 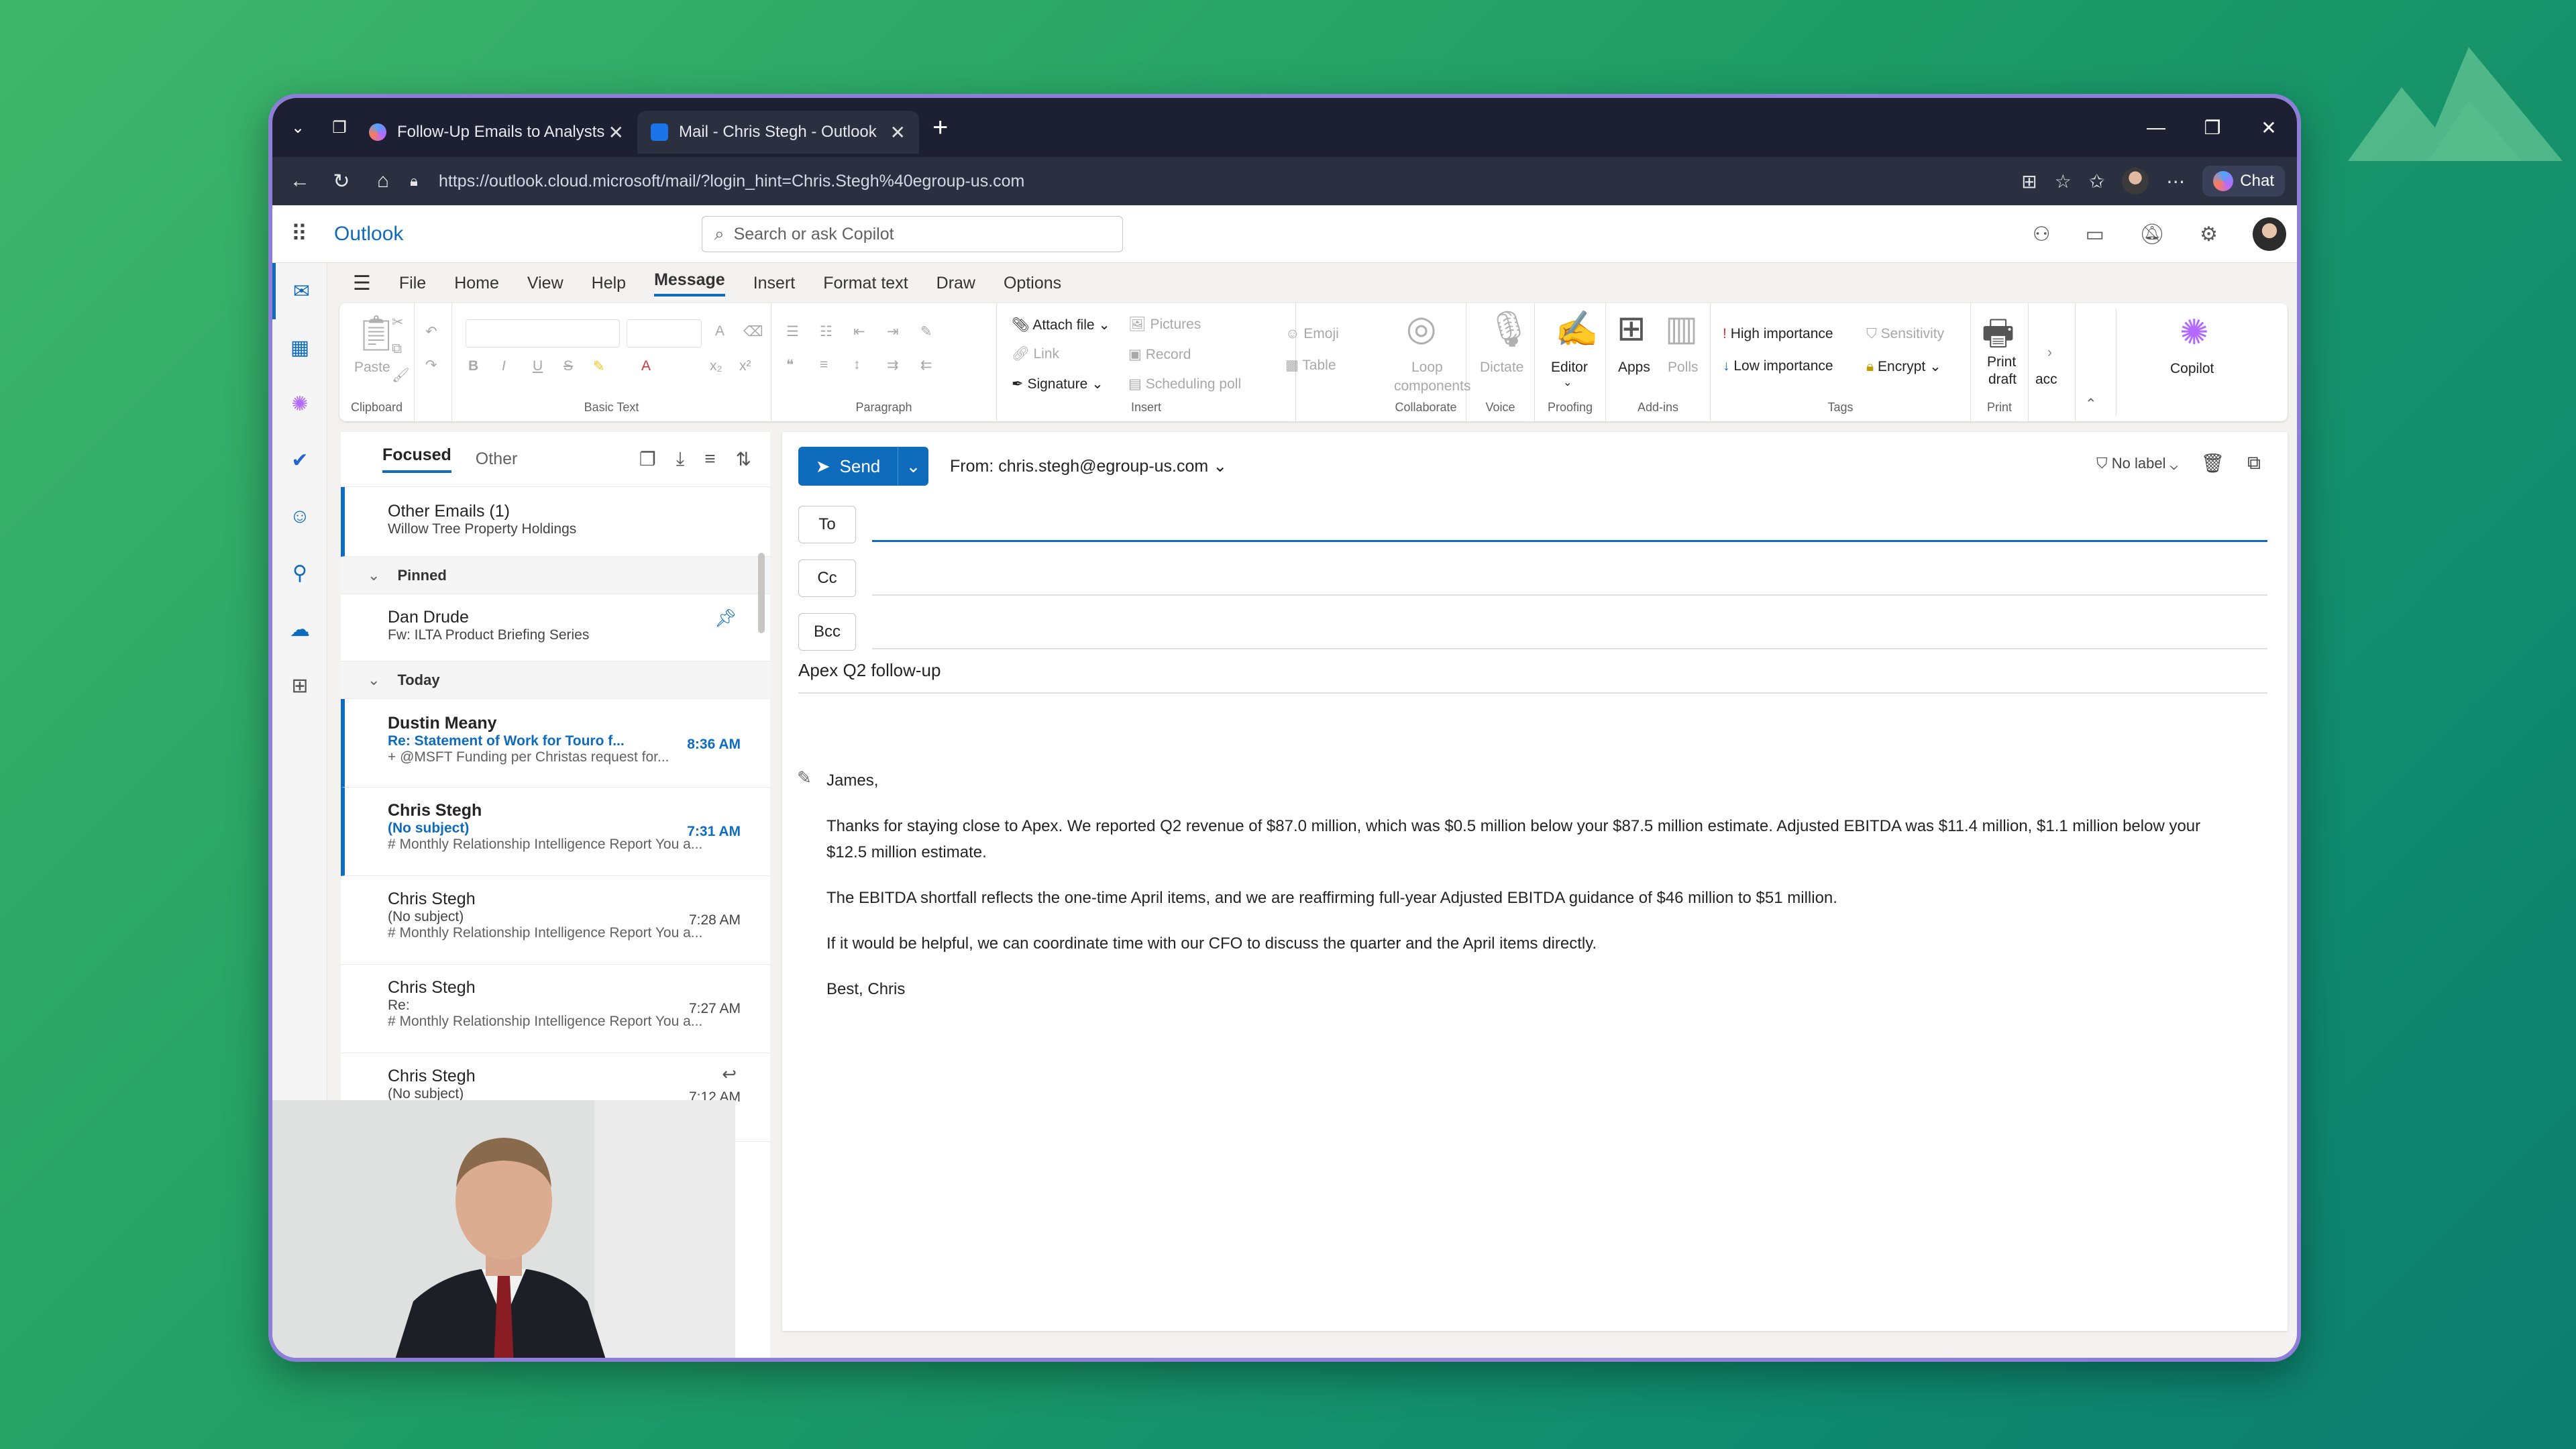 I want to click on people-icon: ☺, so click(x=299, y=516).